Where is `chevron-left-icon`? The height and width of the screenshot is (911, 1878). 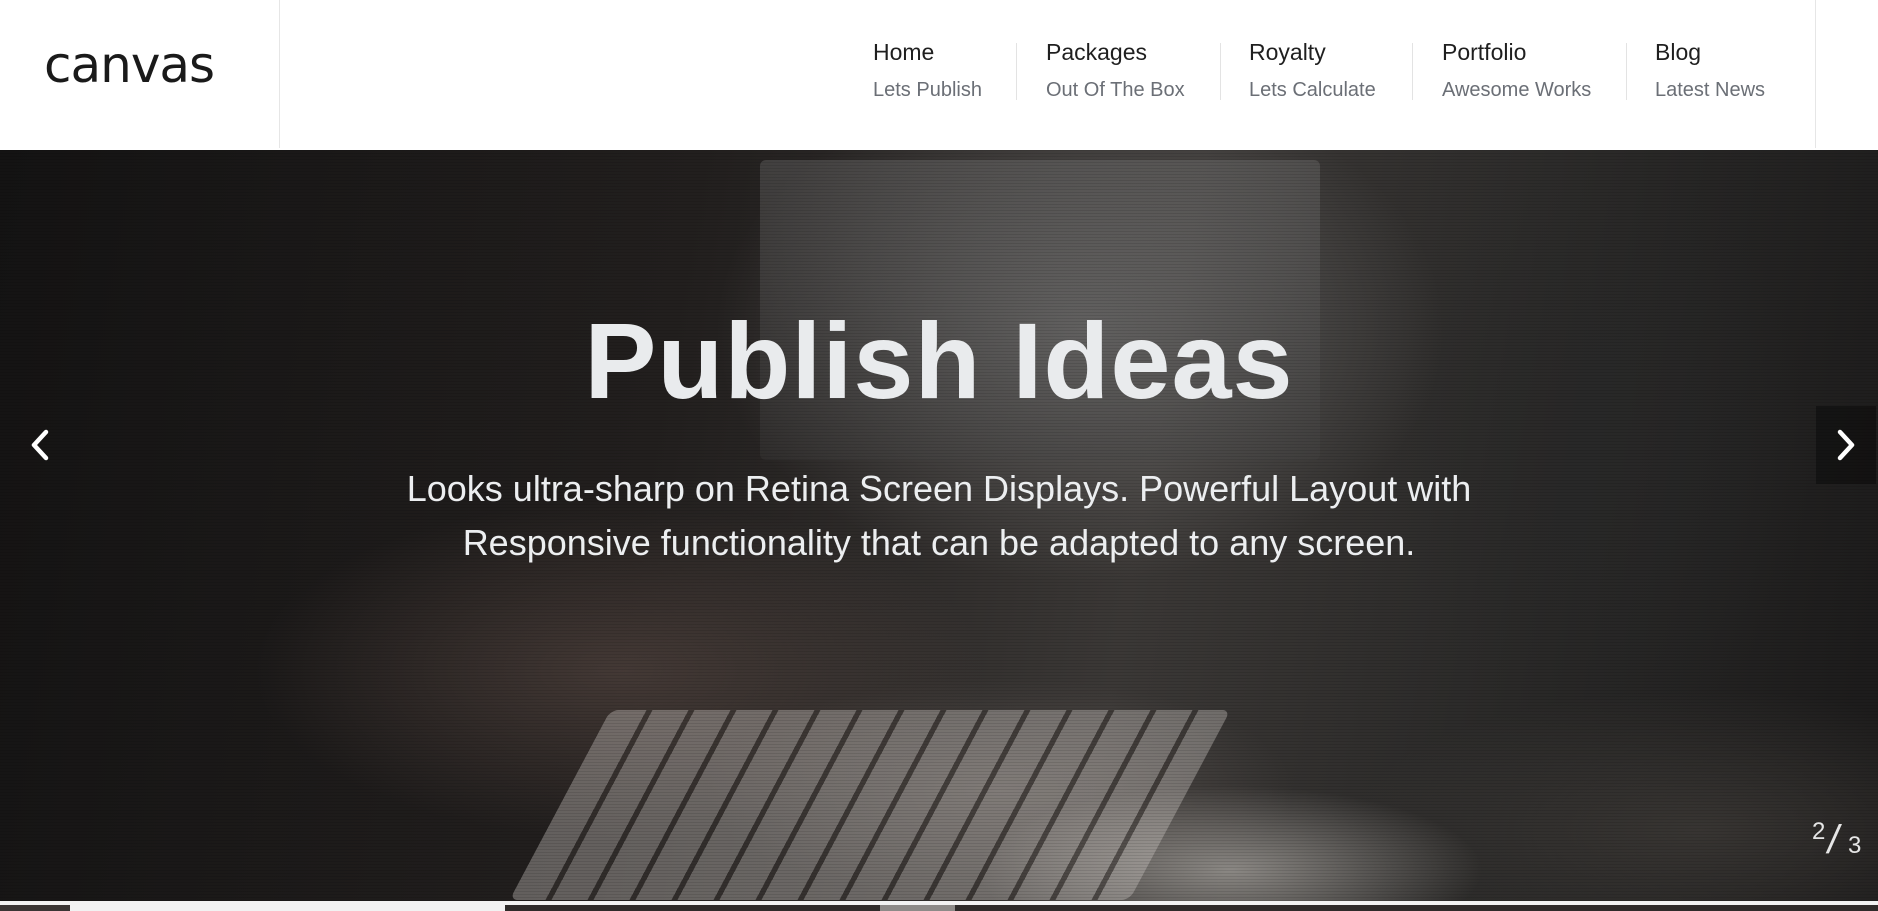
chevron-left-icon is located at coordinates (40, 445).